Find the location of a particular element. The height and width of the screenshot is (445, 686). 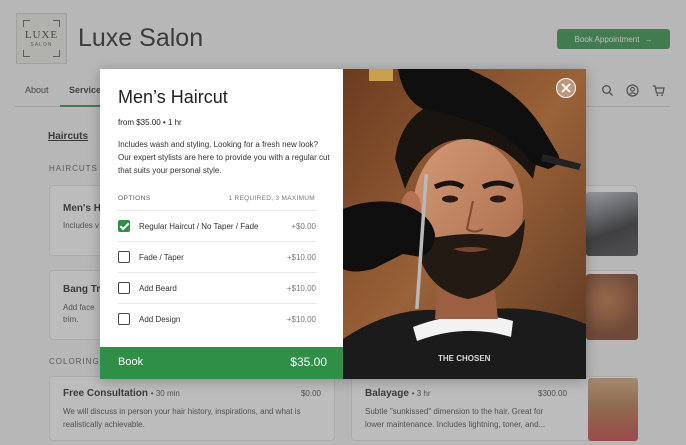

book-total: $35.00 is located at coordinates (308, 362).